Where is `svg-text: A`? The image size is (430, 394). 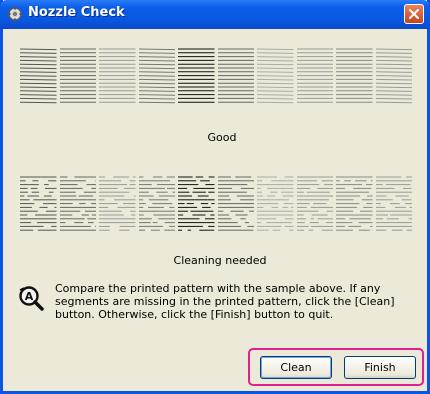 svg-text: A is located at coordinates (29, 296).